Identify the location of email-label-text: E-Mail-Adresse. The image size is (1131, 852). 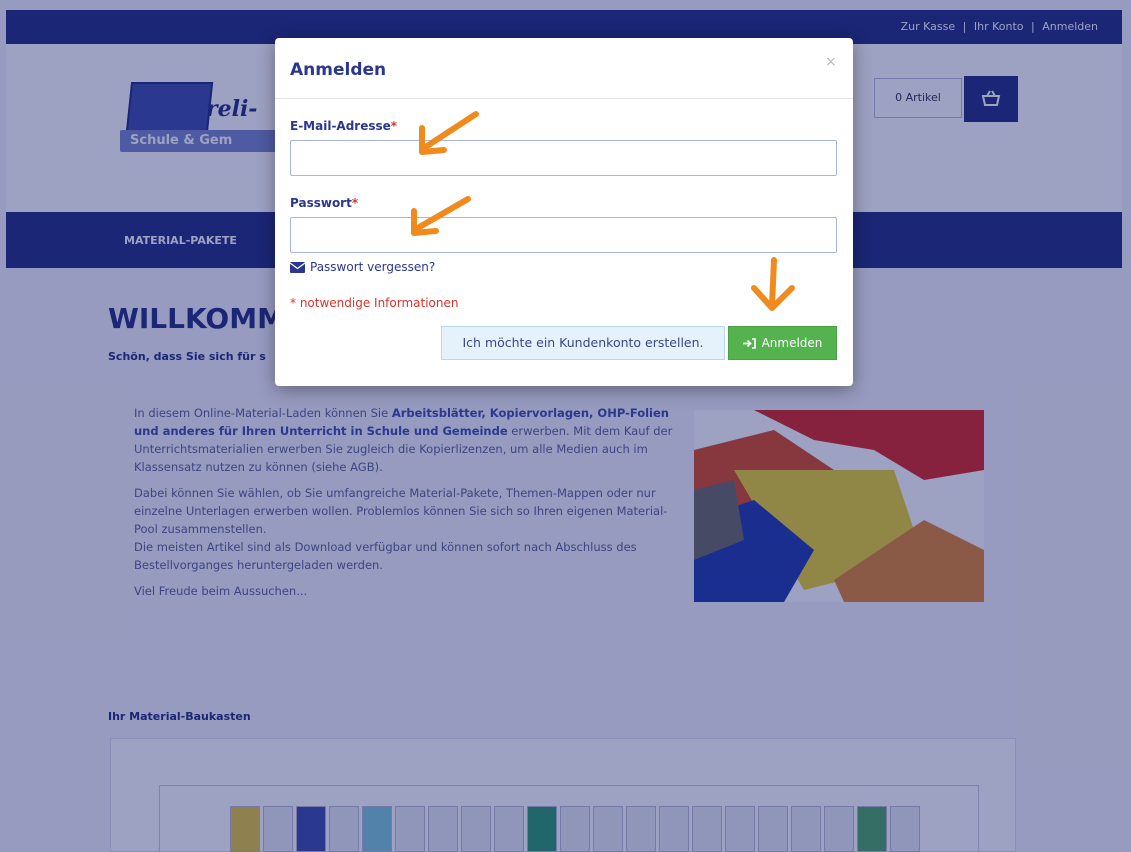
(340, 126).